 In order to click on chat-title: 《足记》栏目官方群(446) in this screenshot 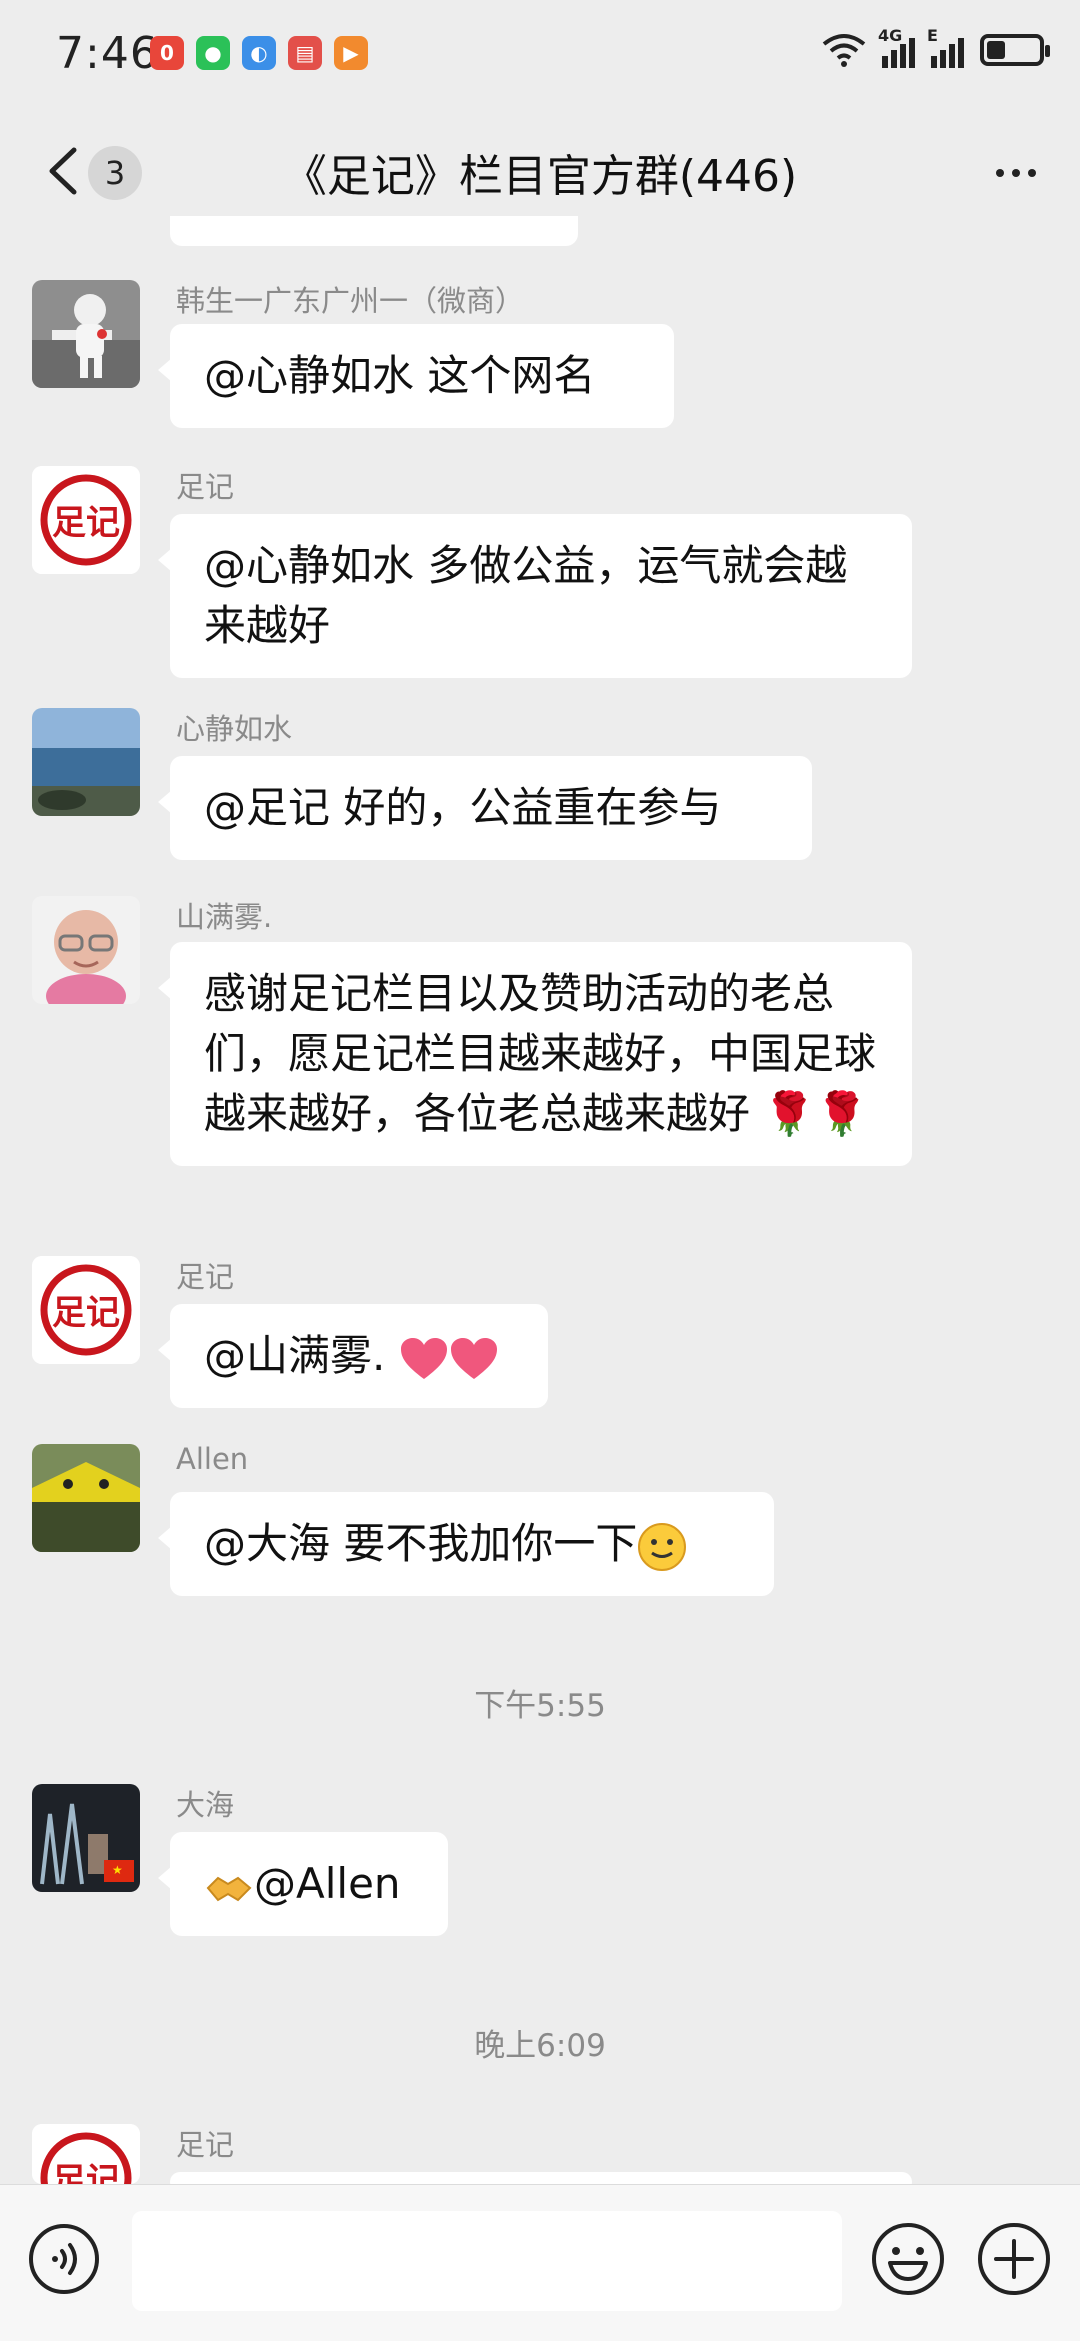, I will do `click(540, 176)`.